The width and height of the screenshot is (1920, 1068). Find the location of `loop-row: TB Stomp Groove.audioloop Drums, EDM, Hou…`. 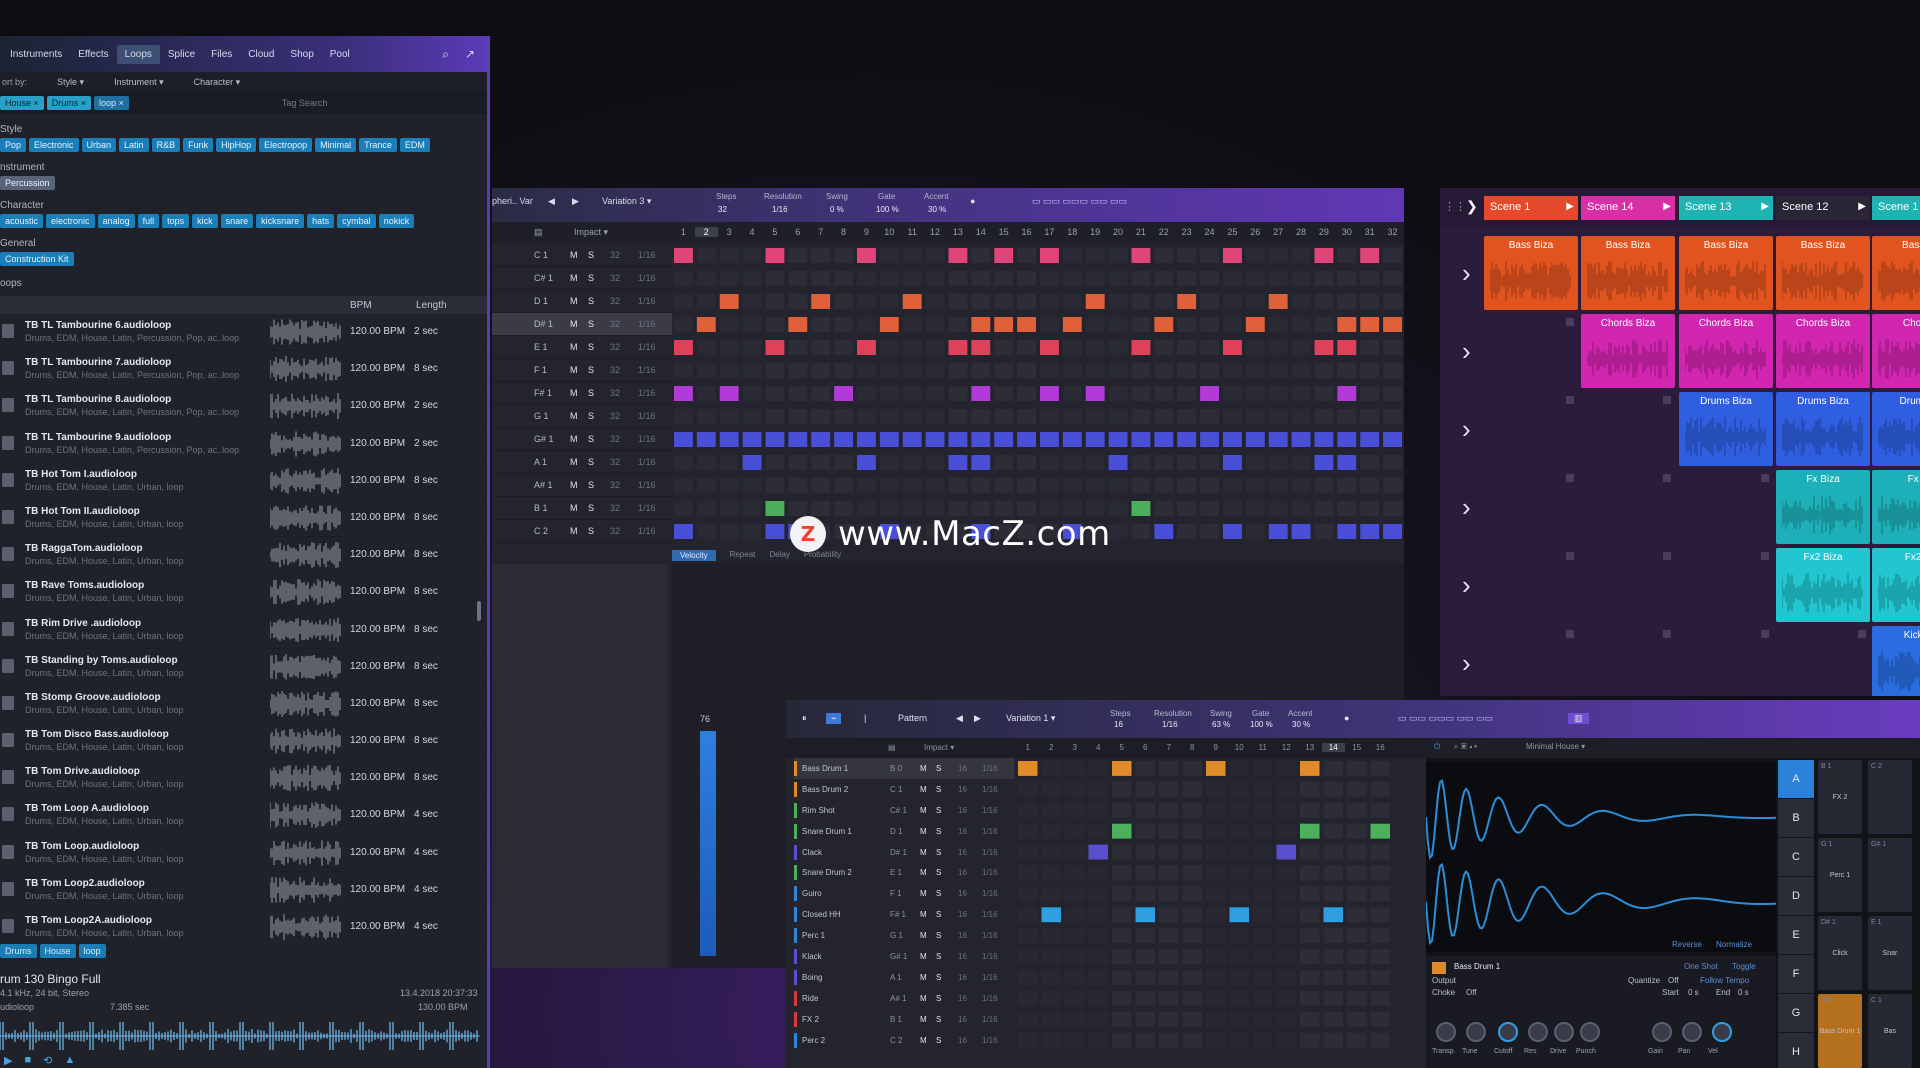

loop-row: TB Stomp Groove.audioloop Drums, EDM, Hou… is located at coordinates (243, 705).